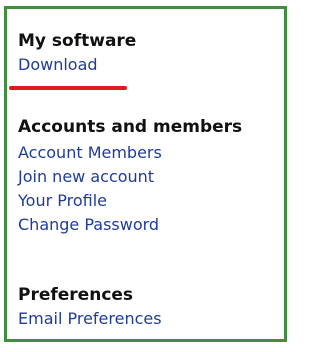 This screenshot has height=352, width=320. What do you see at coordinates (130, 153) in the screenshot?
I see `account-members-link: Account Members` at bounding box center [130, 153].